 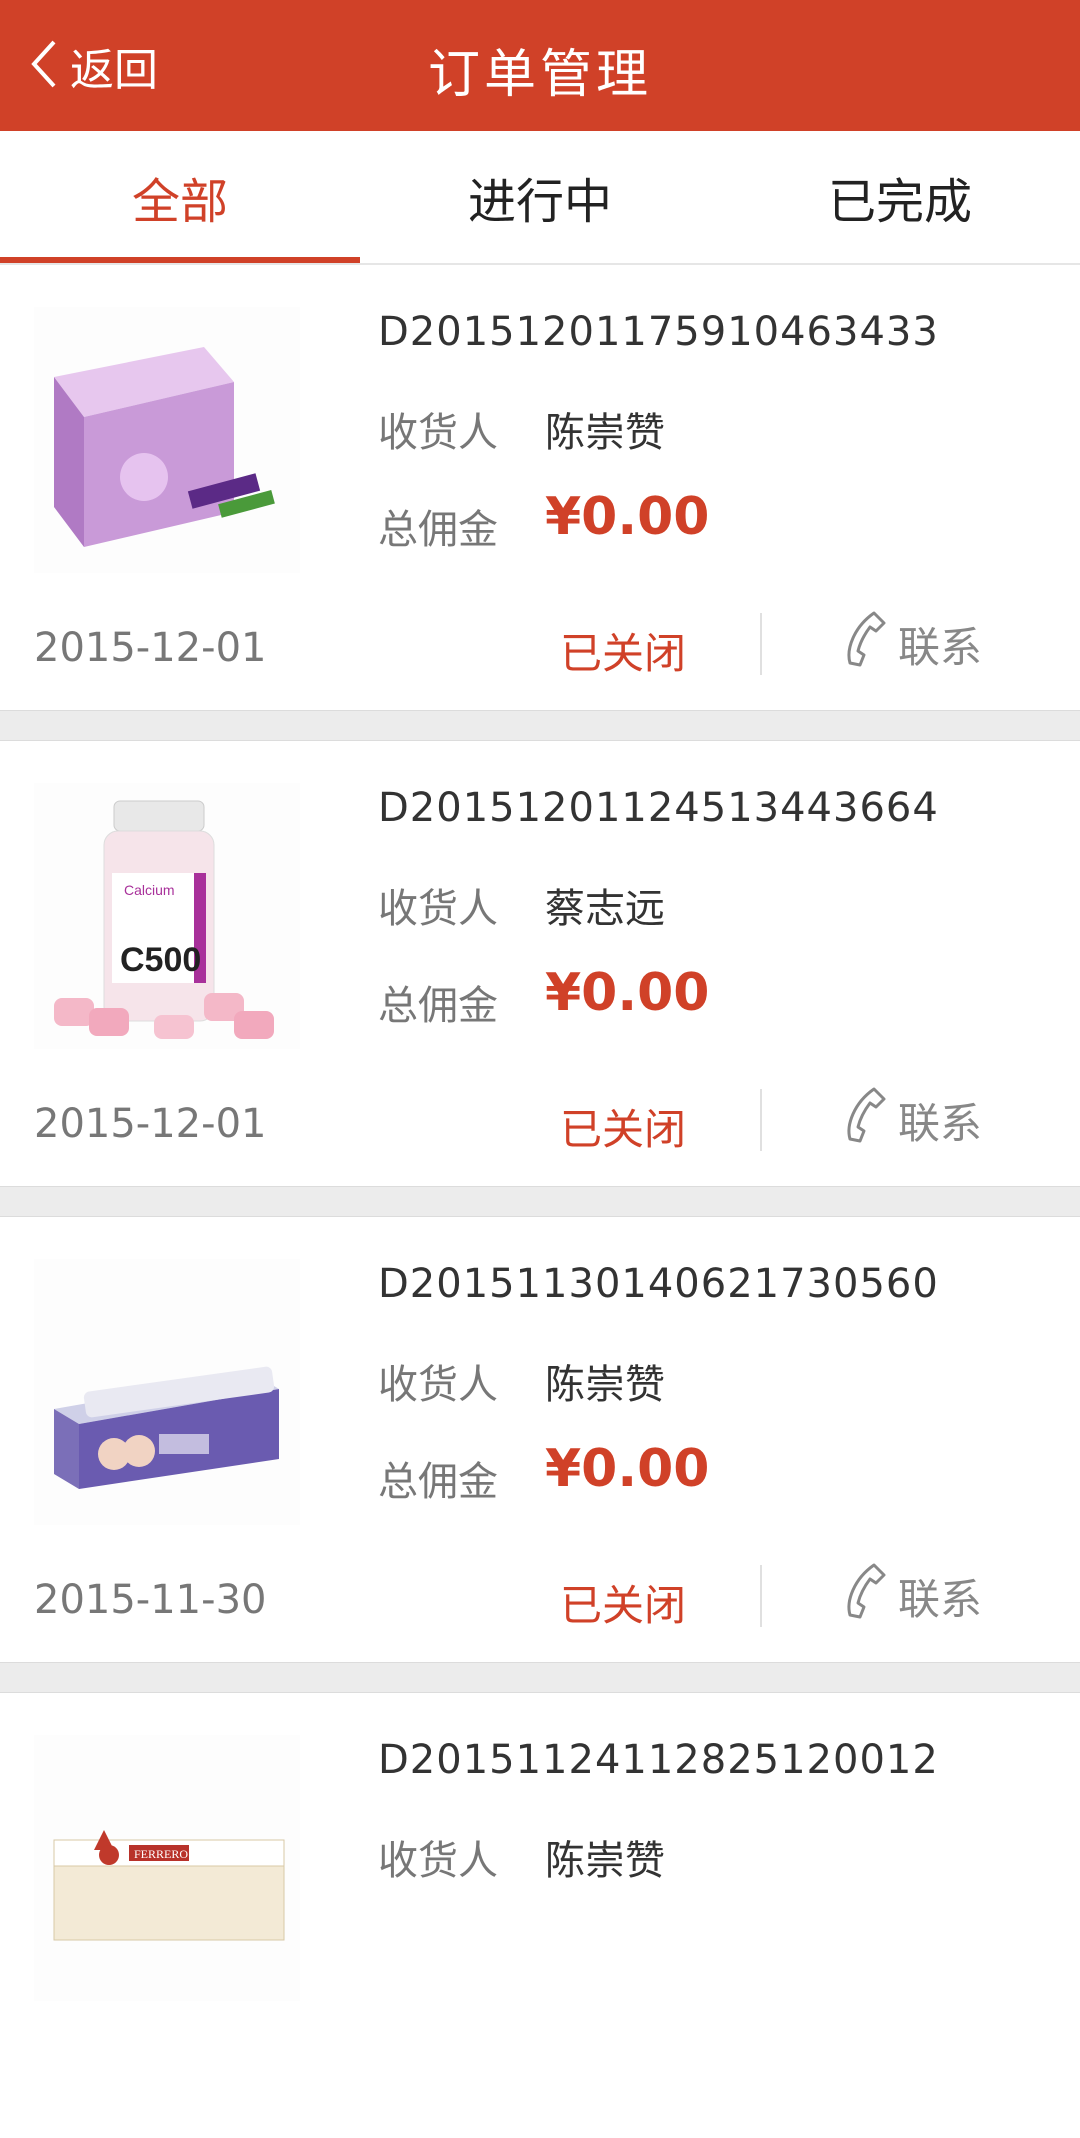 I want to click on page-title: 订单管理, so click(x=539, y=75).